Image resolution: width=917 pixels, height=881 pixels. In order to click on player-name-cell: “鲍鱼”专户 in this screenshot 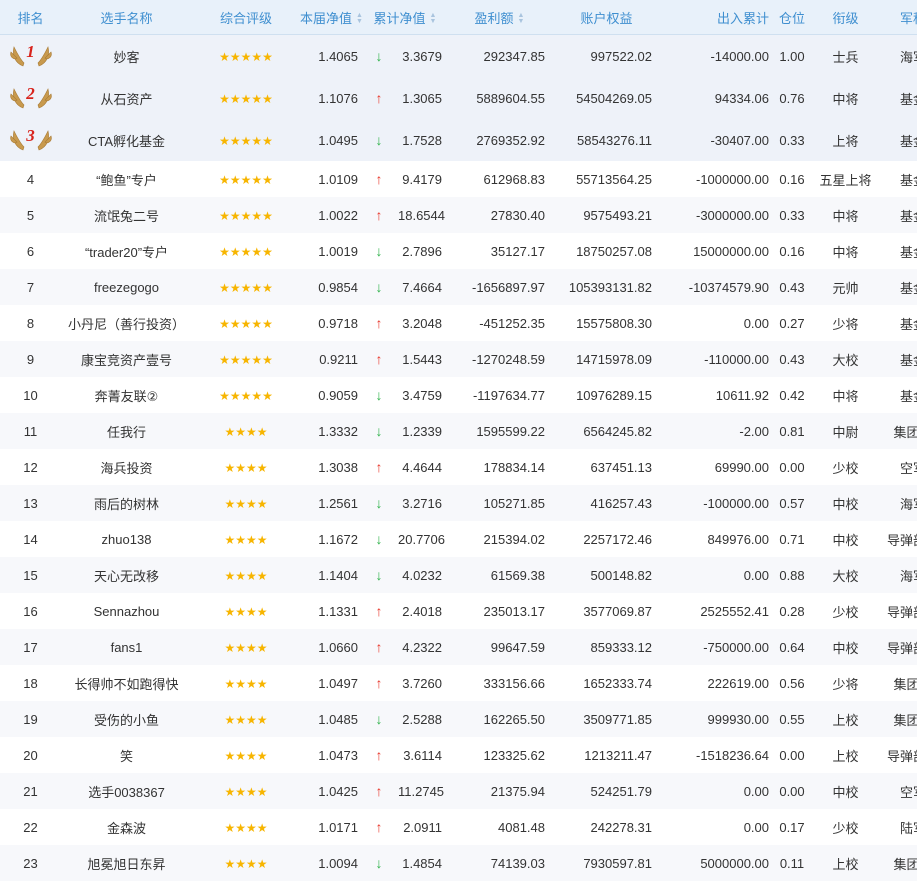, I will do `click(126, 179)`.